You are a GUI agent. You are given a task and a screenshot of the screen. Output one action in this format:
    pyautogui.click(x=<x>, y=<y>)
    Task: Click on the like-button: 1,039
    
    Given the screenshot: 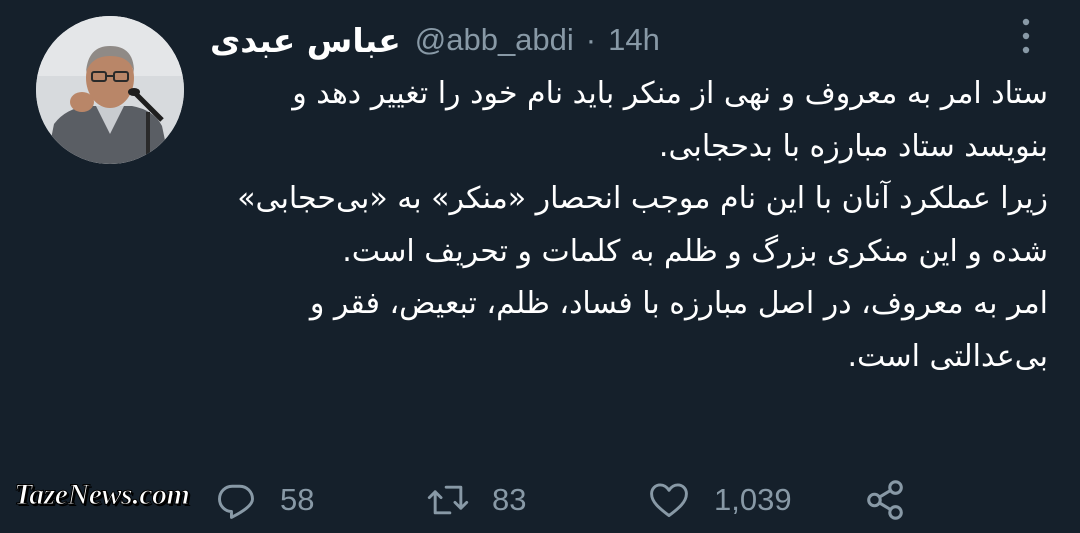 What is the action you would take?
    pyautogui.click(x=719, y=500)
    